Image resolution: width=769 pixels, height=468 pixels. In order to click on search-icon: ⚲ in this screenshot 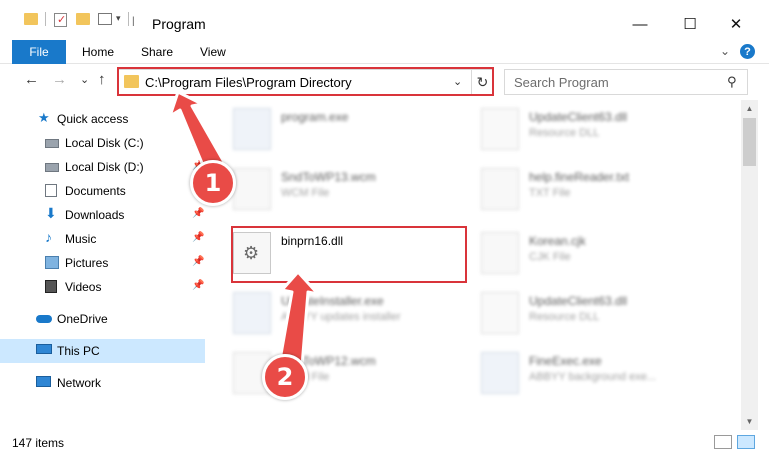, I will do `click(732, 82)`.